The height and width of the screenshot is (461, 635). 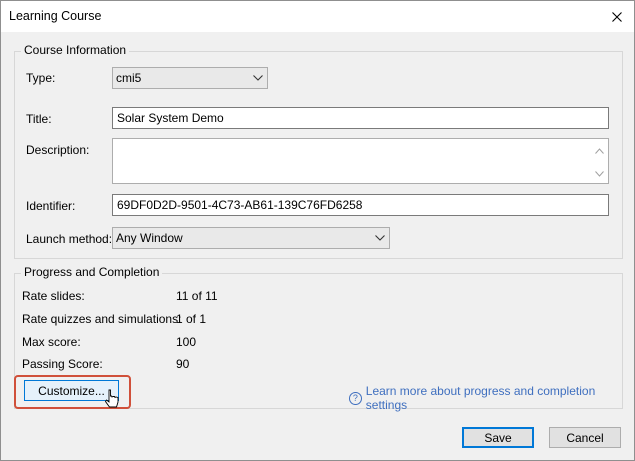 What do you see at coordinates (102, 319) in the screenshot?
I see `progress-row-label: Rate quizzes and simulations:` at bounding box center [102, 319].